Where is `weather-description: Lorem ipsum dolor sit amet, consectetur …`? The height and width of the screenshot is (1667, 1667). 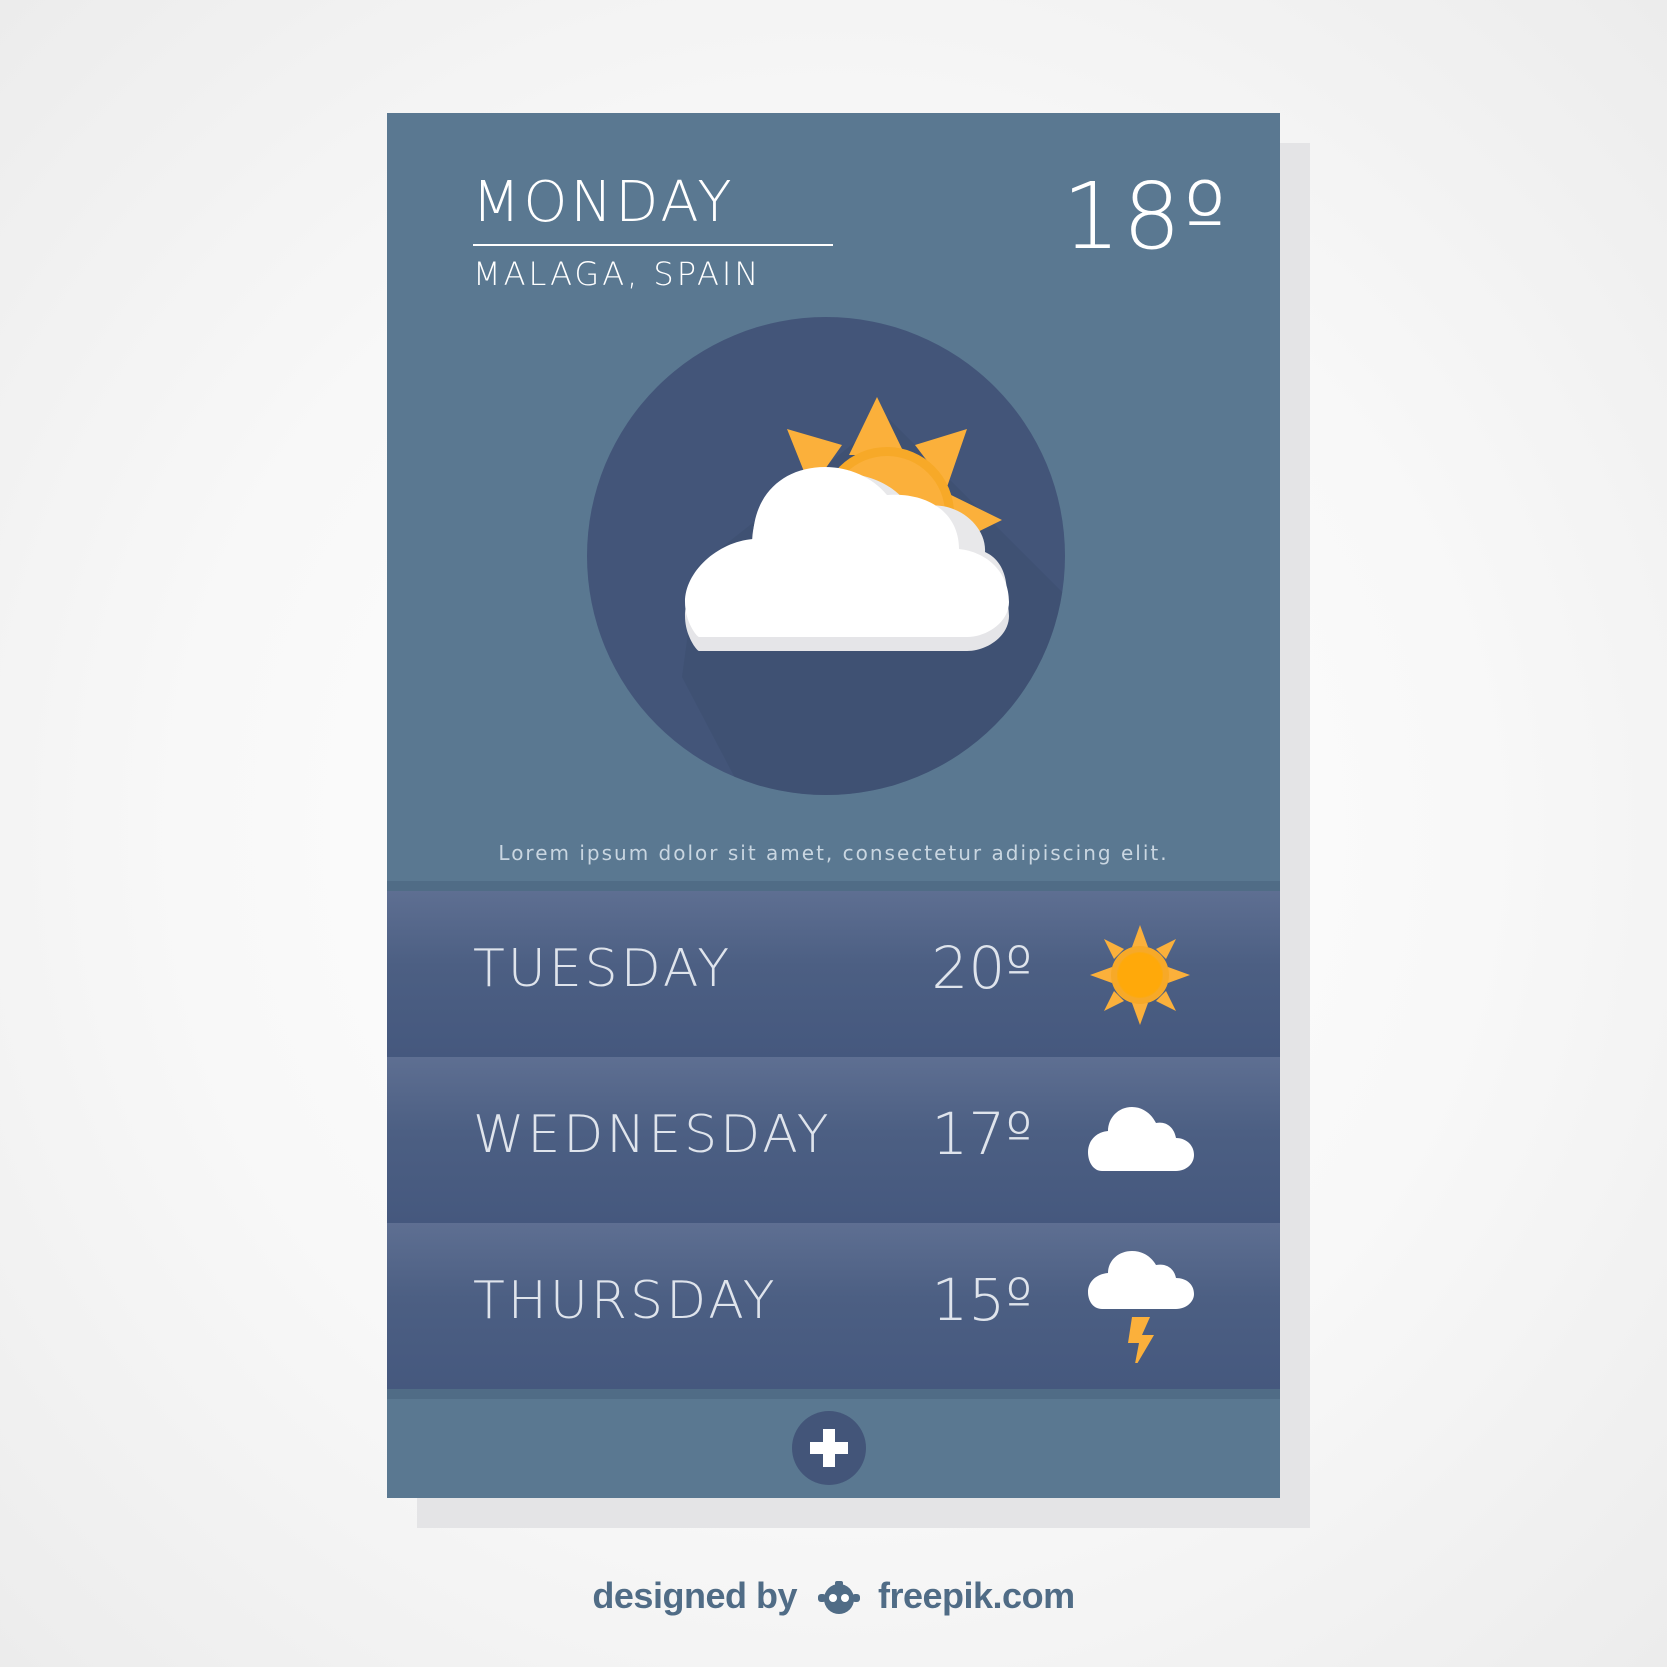
weather-description: Lorem ipsum dolor sit amet, consectetur … is located at coordinates (833, 853).